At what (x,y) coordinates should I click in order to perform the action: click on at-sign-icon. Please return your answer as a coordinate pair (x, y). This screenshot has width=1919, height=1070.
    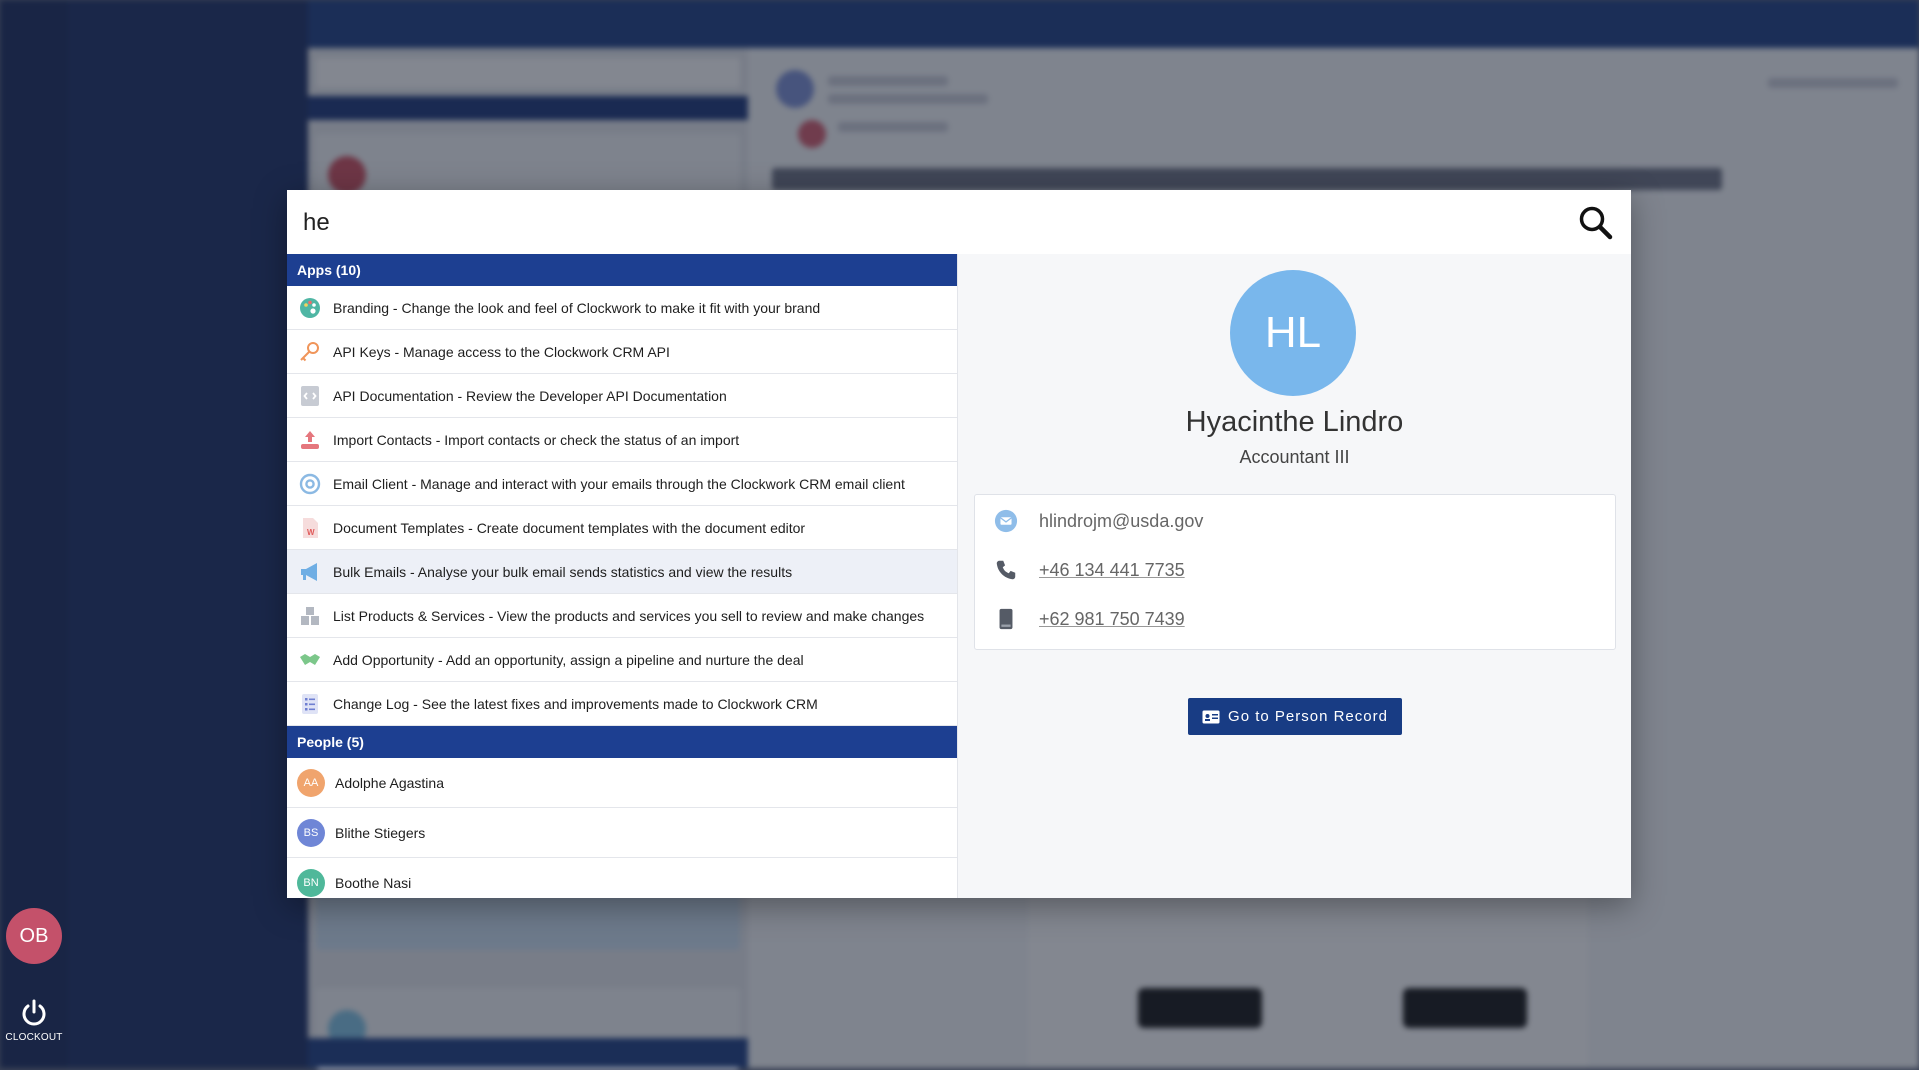
    Looking at the image, I should click on (310, 484).